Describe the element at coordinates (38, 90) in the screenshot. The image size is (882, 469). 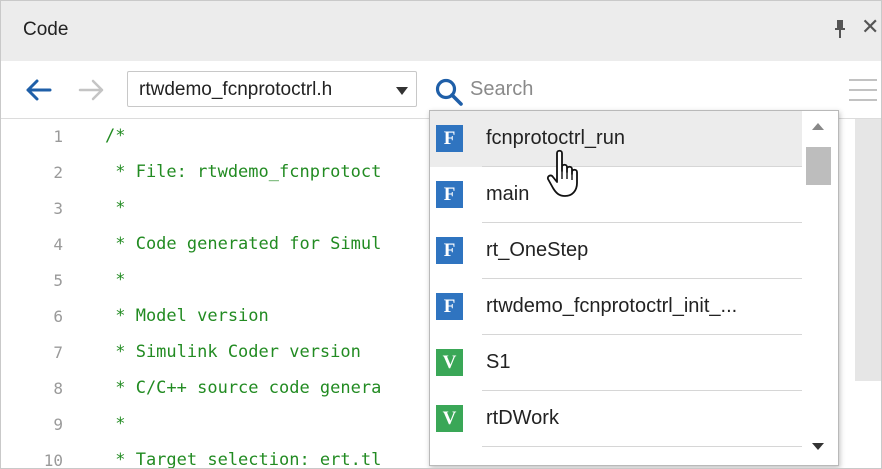
I see `arrow-left-icon` at that location.